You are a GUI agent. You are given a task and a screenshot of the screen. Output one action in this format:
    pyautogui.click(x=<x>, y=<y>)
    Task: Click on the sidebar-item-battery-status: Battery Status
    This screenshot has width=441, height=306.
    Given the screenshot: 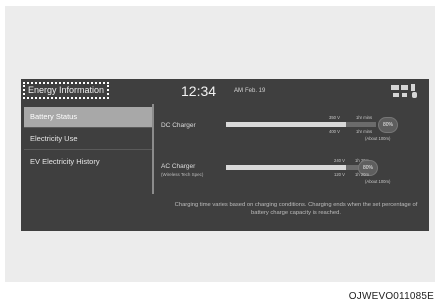 What is the action you would take?
    pyautogui.click(x=88, y=117)
    